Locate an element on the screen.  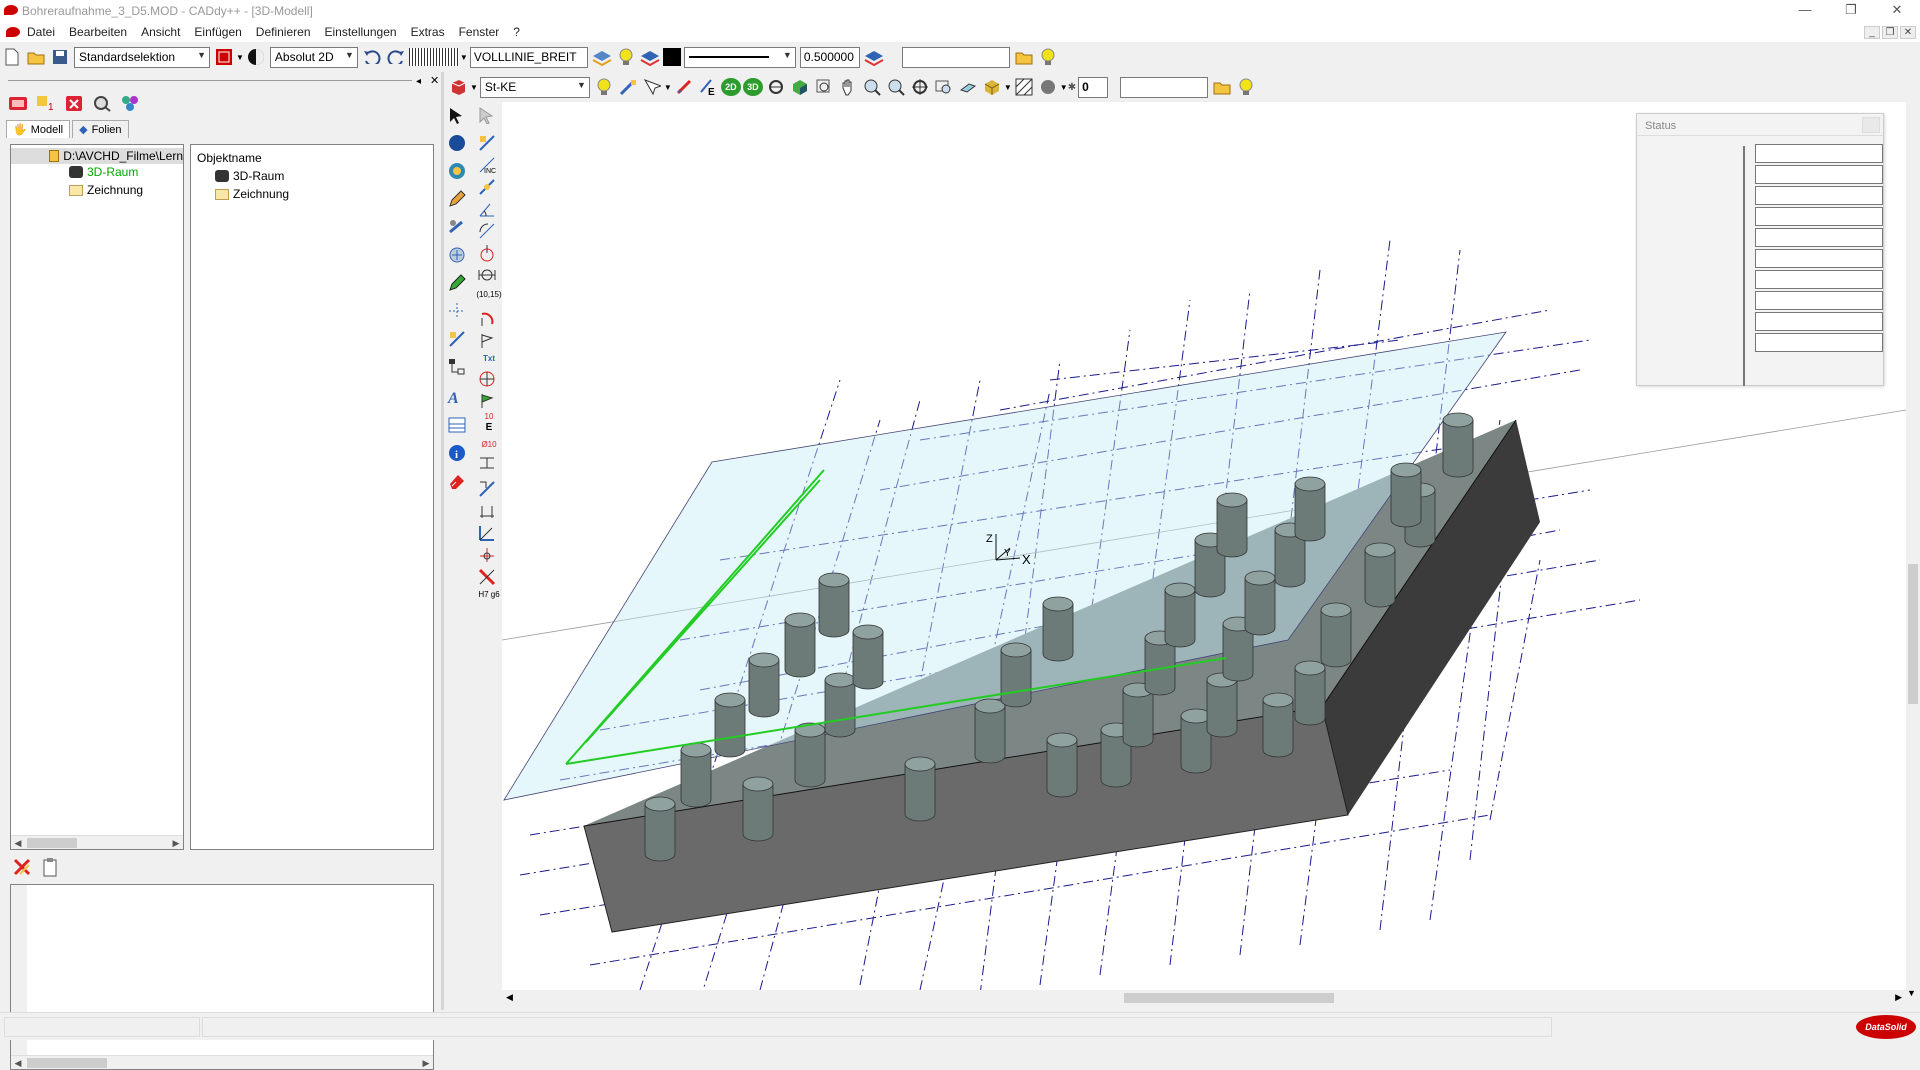
delete-model-icon is located at coordinates (74, 103).